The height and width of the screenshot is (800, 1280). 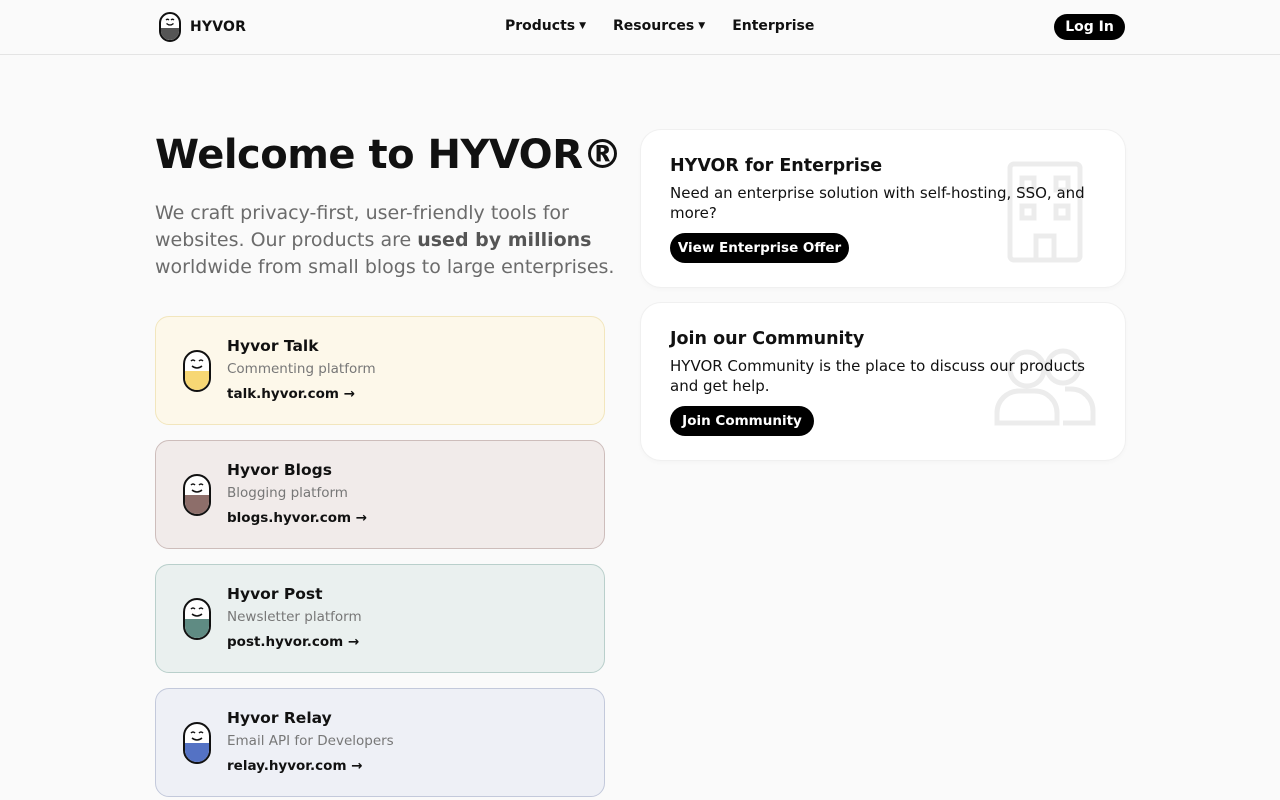 What do you see at coordinates (273, 346) in the screenshot?
I see `product-name: Hyvor Talk` at bounding box center [273, 346].